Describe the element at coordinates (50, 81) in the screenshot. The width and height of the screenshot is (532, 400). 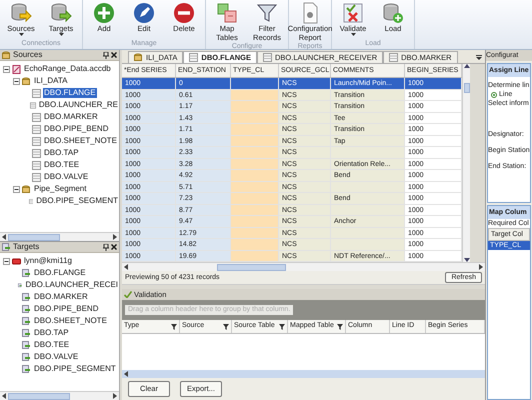
I see `tree-item: ILI_DATA` at that location.